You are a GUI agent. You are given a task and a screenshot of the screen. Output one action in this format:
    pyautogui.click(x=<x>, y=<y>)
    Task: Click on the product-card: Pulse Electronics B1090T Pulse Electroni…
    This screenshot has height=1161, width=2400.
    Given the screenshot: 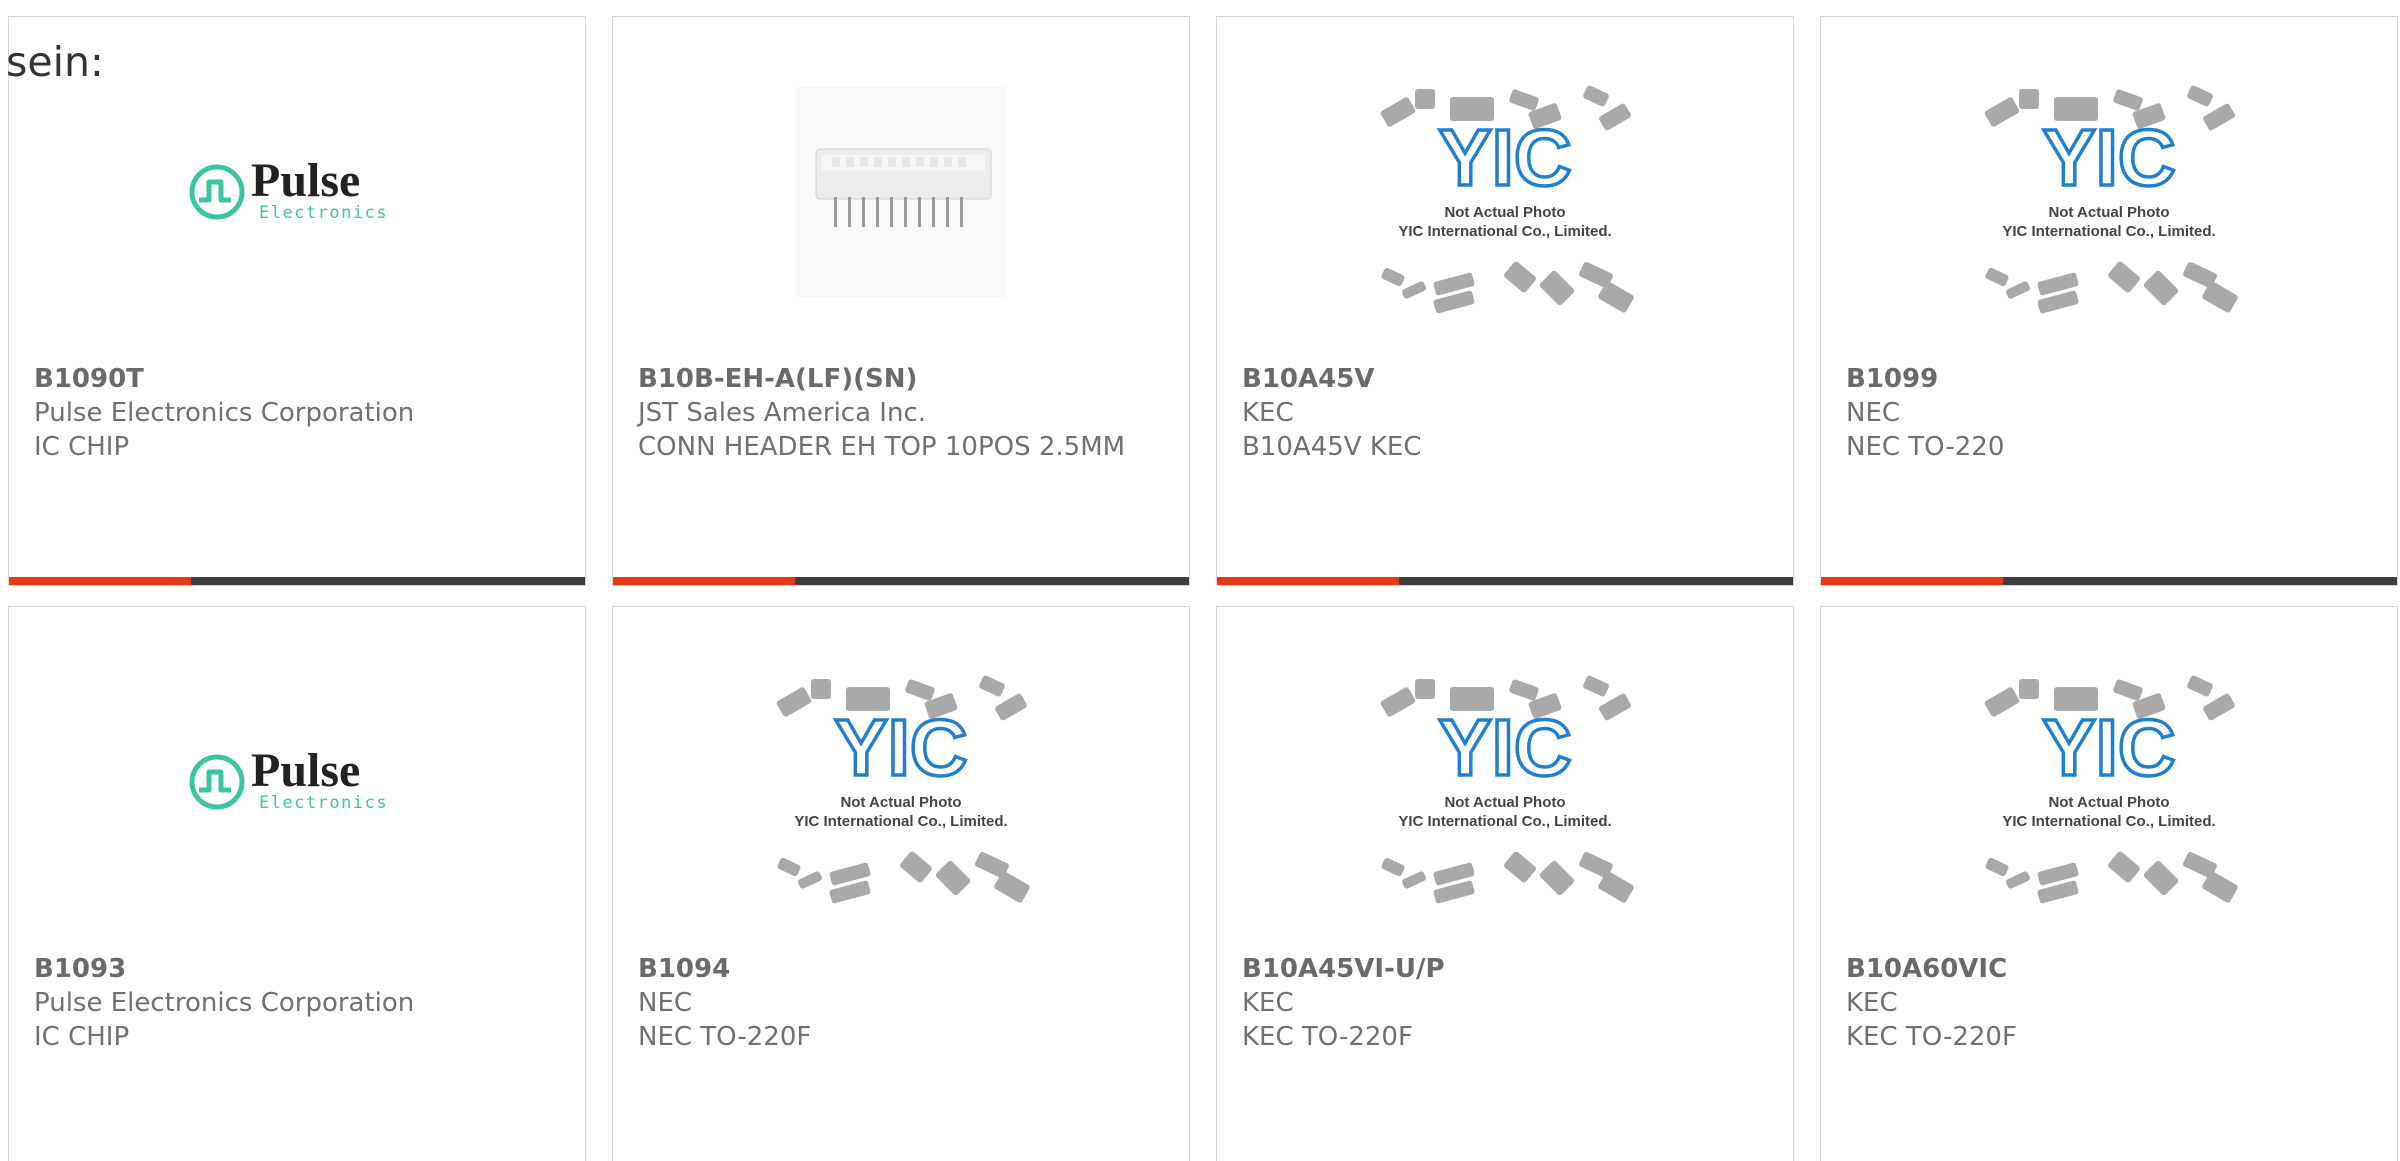 What is the action you would take?
    pyautogui.click(x=297, y=301)
    